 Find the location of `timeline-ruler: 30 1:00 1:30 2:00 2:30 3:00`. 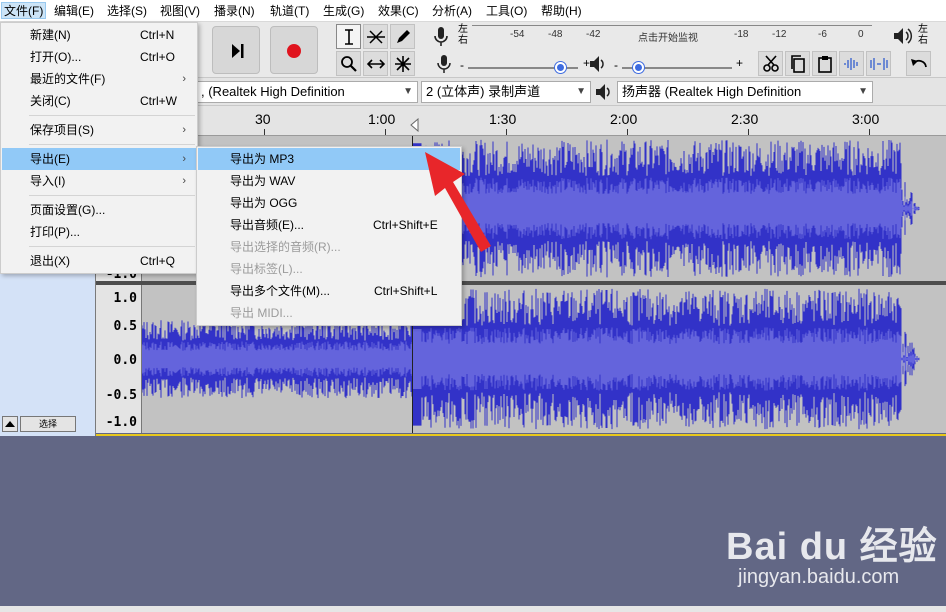

timeline-ruler: 30 1:00 1:30 2:00 2:30 3:00 is located at coordinates (571, 121).